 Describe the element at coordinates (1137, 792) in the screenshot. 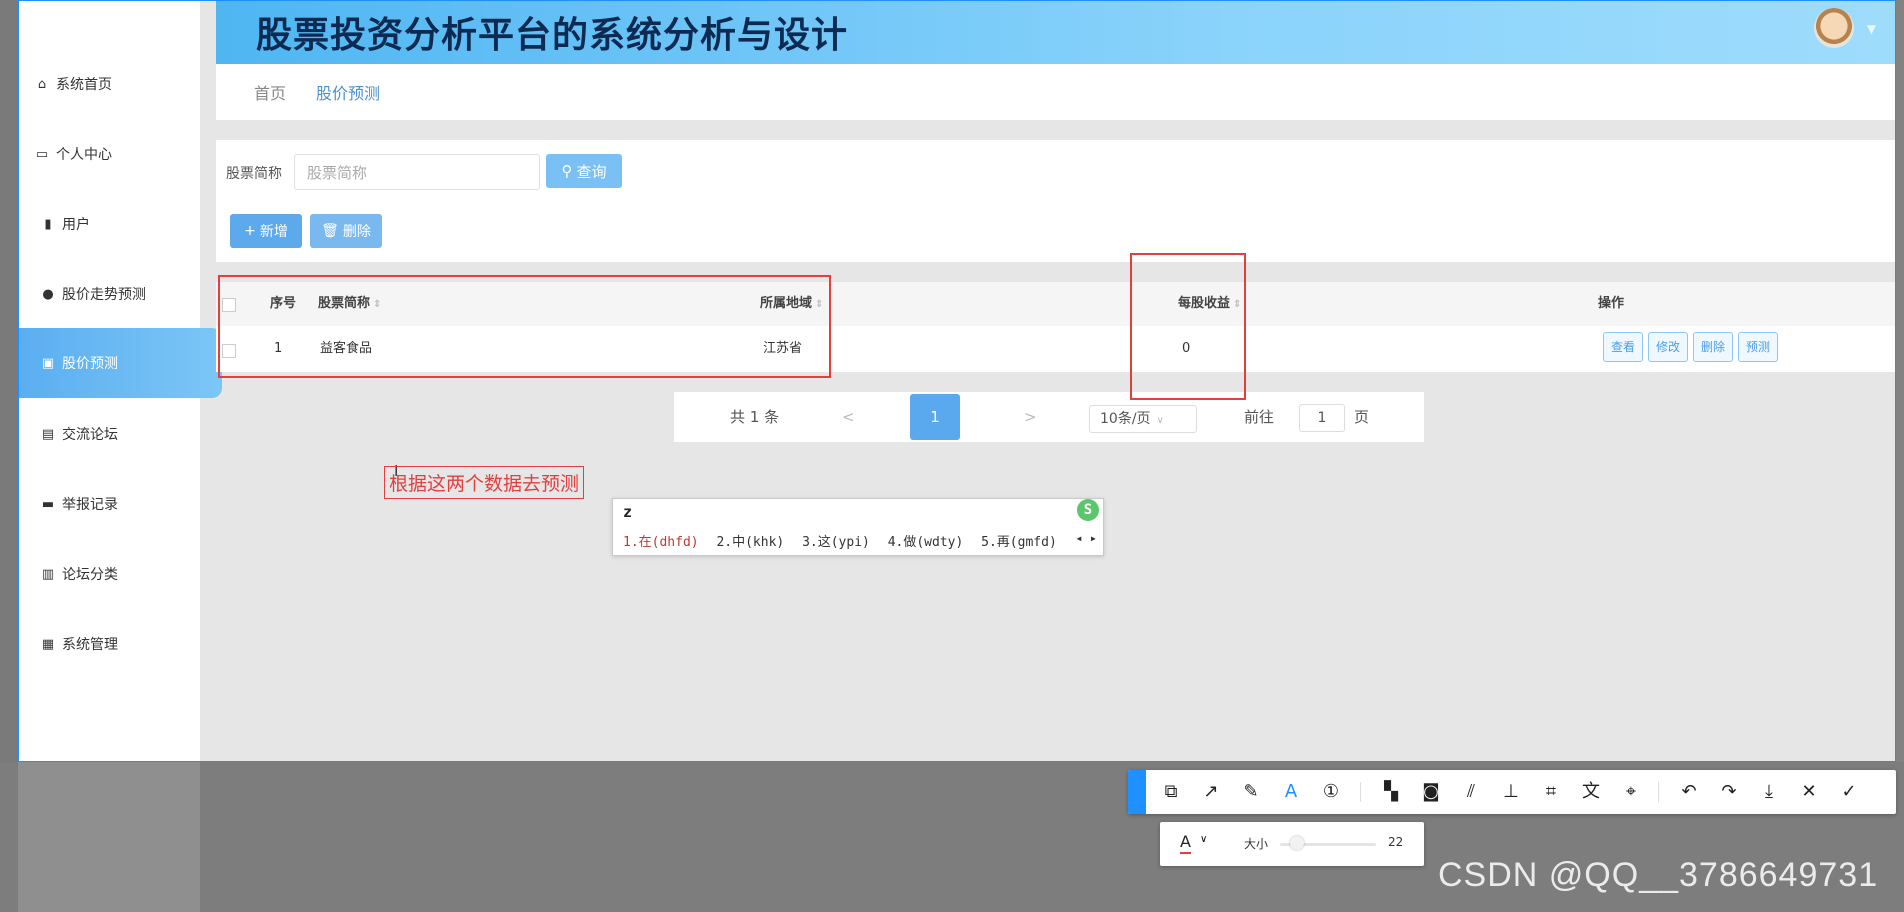

I see `toolbar-handle` at that location.